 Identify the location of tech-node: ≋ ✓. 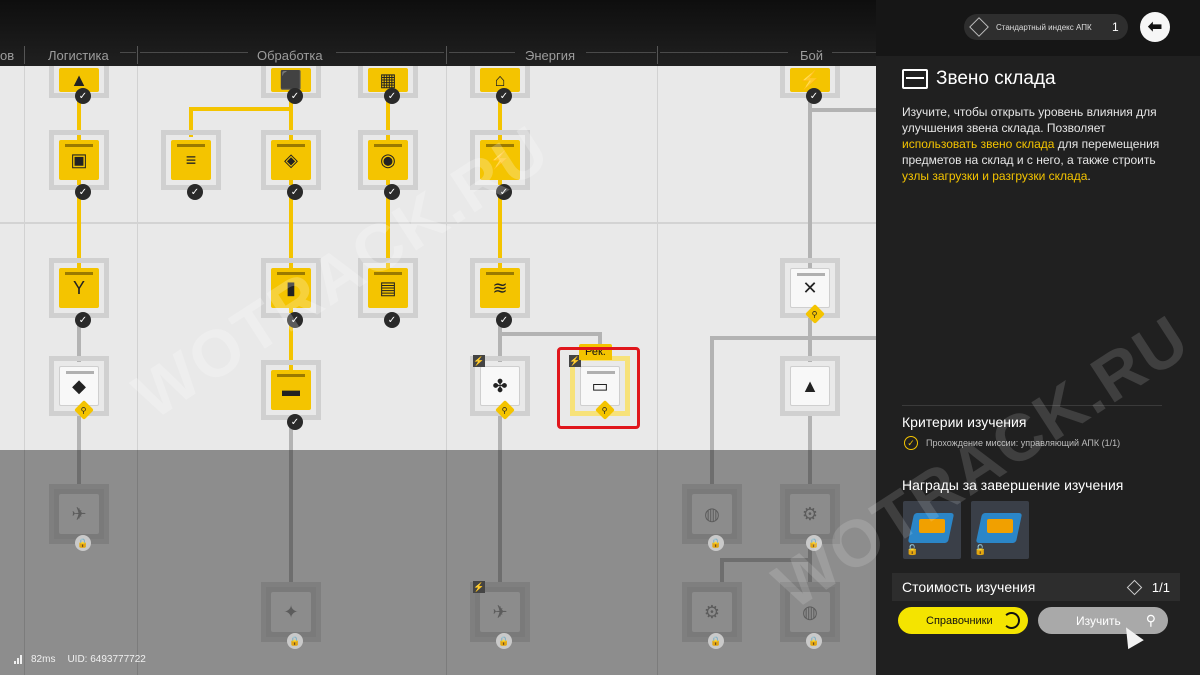
(500, 293).